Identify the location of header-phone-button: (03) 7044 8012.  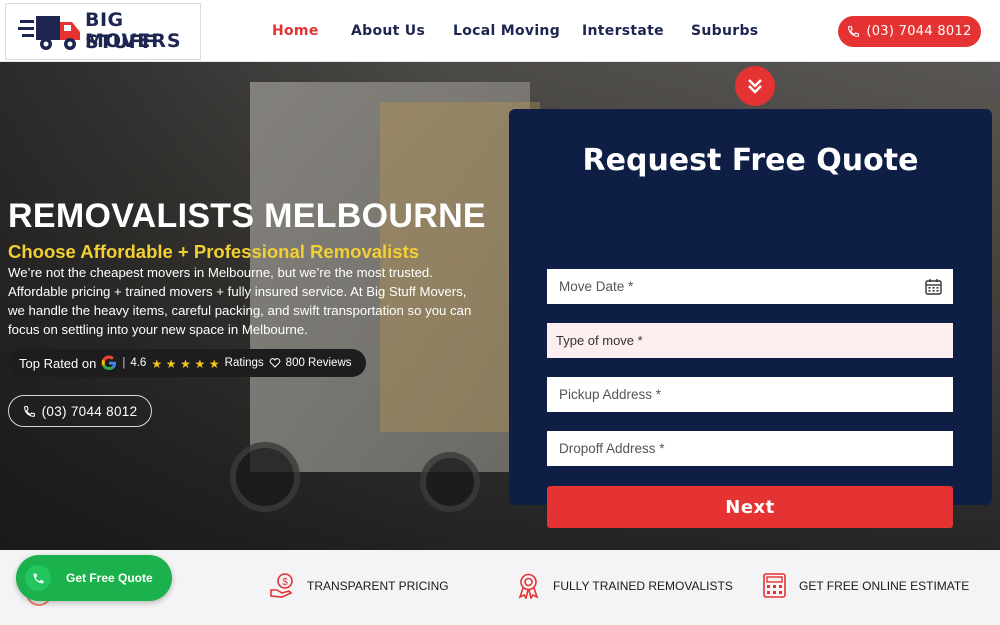
(909, 31).